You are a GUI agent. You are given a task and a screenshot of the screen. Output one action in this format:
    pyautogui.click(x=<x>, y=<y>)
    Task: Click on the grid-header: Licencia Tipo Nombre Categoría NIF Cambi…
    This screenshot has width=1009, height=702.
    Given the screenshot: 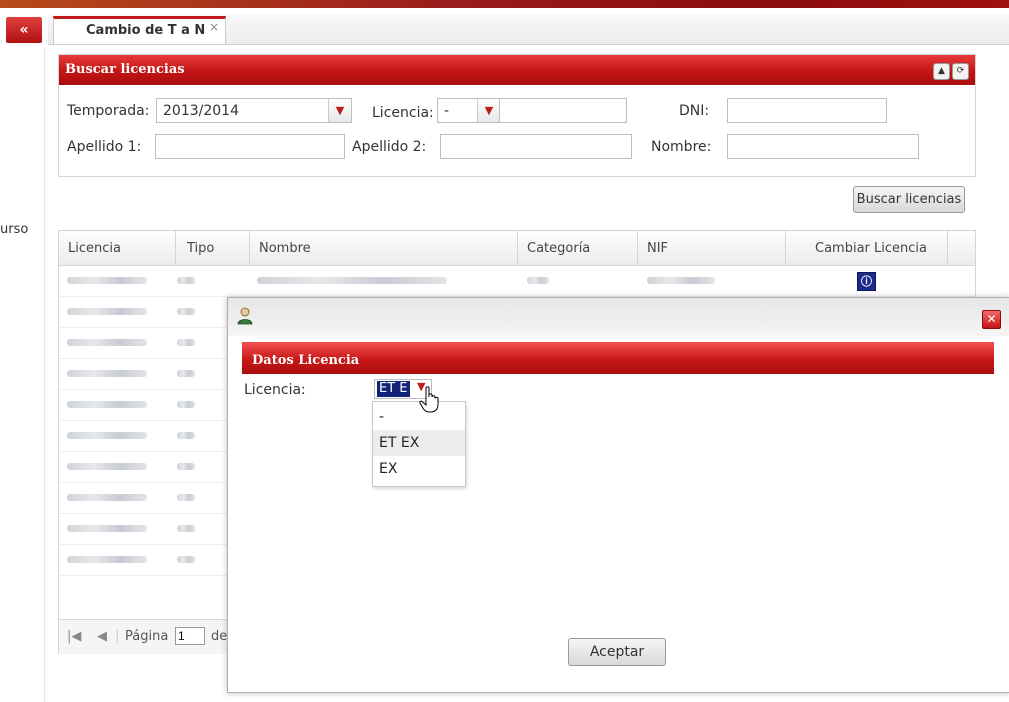 What is the action you would take?
    pyautogui.click(x=517, y=248)
    